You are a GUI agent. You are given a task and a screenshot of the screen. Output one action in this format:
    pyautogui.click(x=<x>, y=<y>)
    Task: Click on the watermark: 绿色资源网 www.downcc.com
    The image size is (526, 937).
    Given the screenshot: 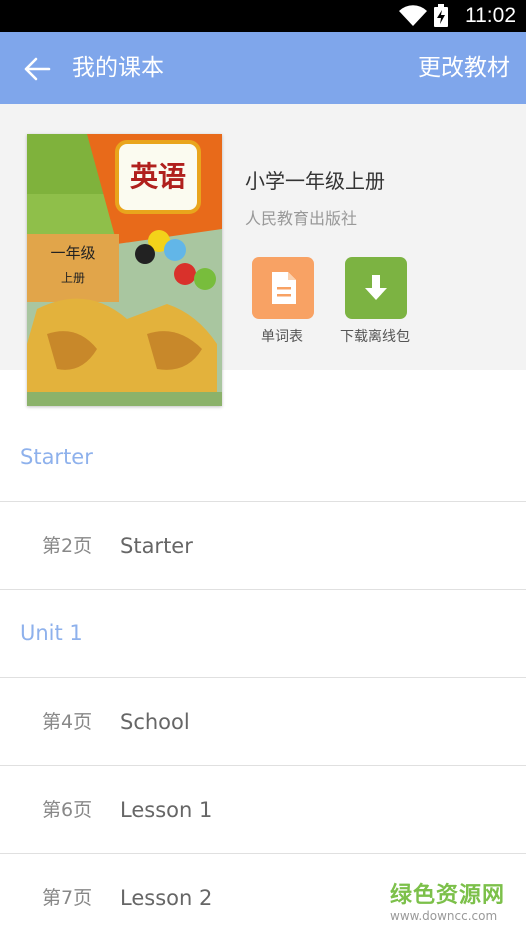 What is the action you would take?
    pyautogui.click(x=447, y=903)
    